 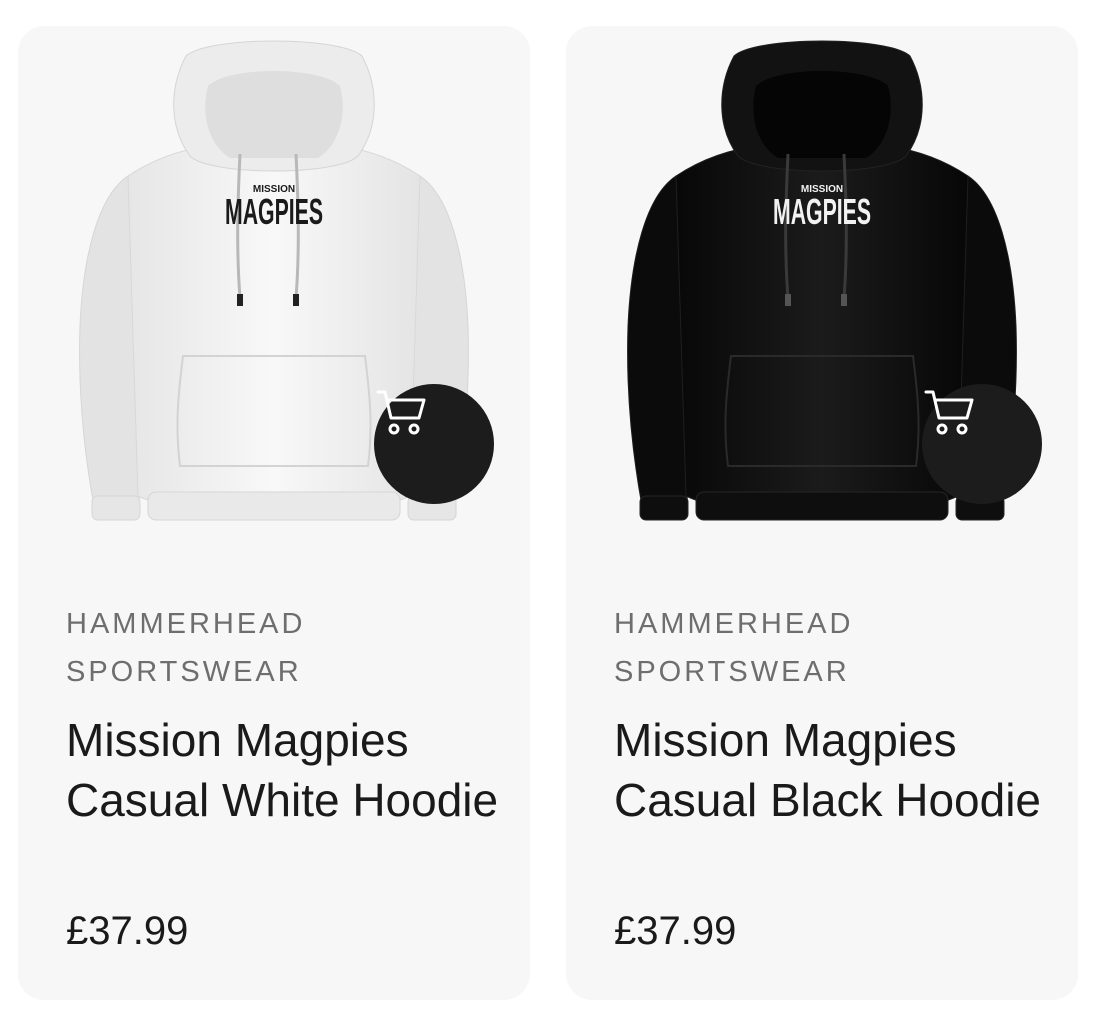 What do you see at coordinates (834, 770) in the screenshot?
I see `product-title: Mission Magpies Casual Black Hoodie` at bounding box center [834, 770].